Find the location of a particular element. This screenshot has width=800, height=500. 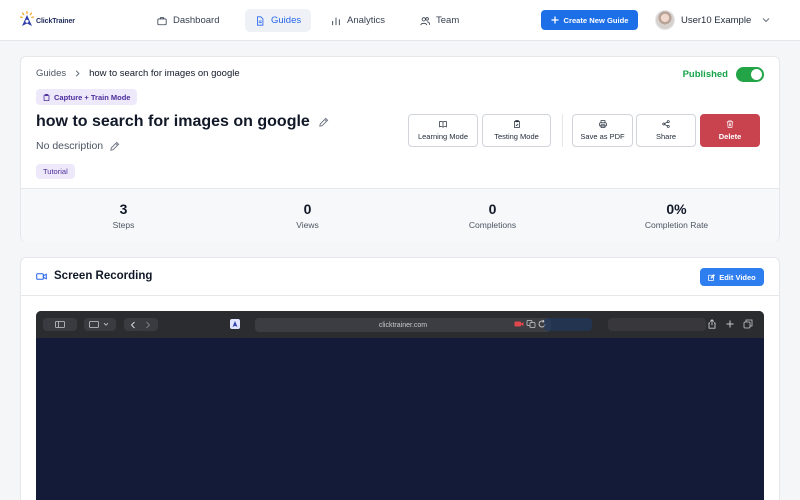

stat-completion-rate: 0% Completion Rate is located at coordinates (676, 215).